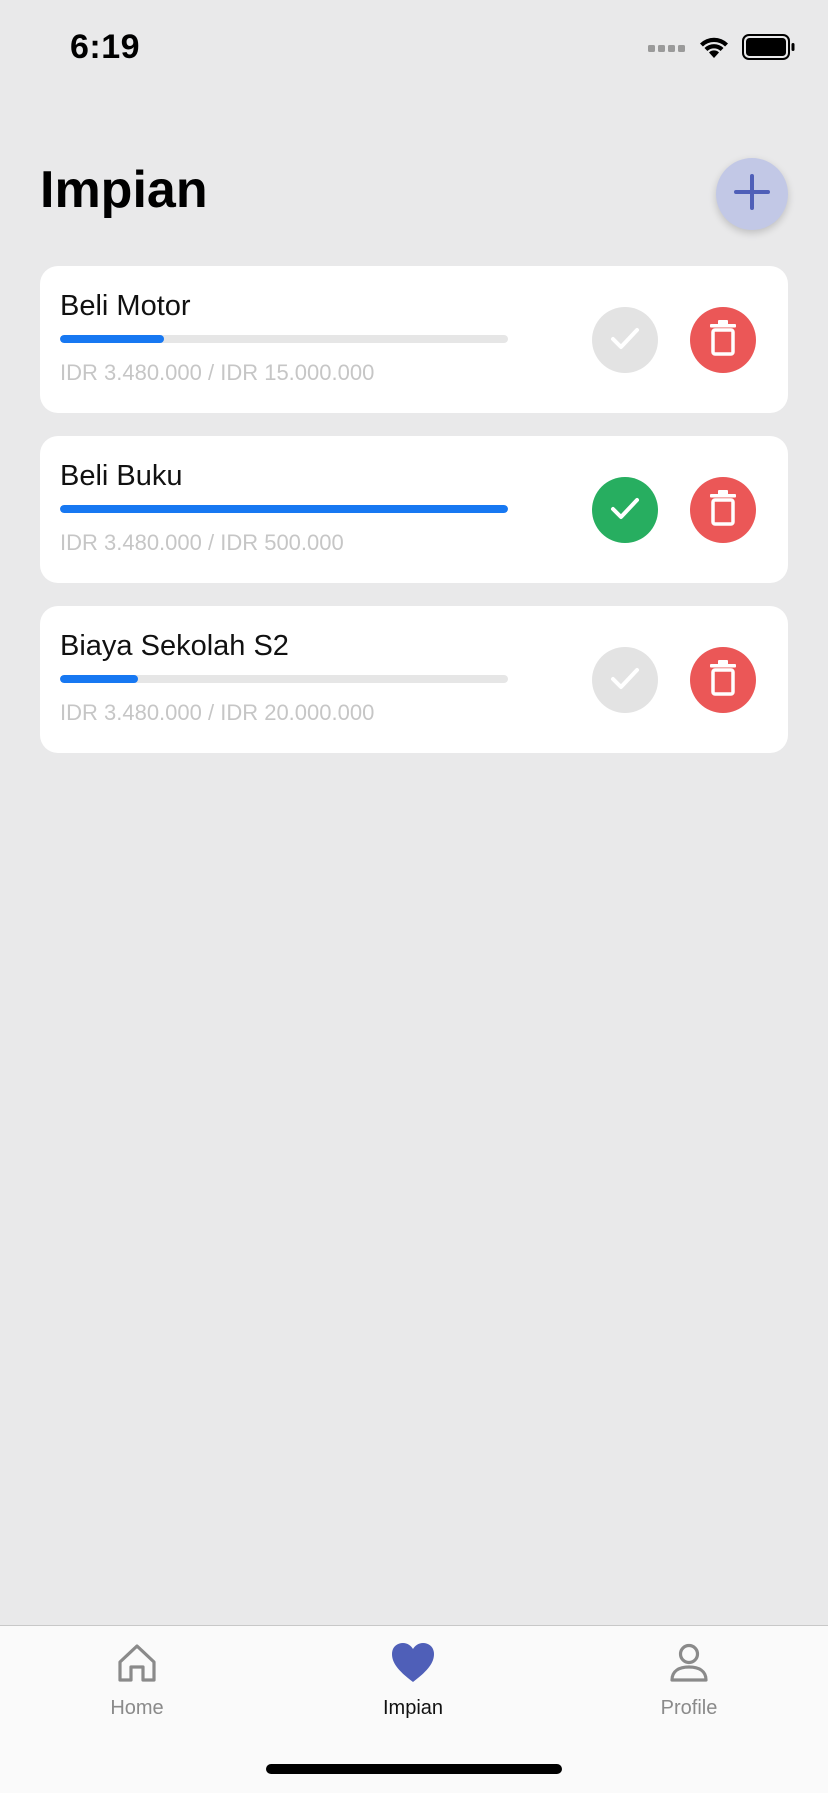 This screenshot has width=828, height=1793. I want to click on dream-name: Beli Buku, so click(121, 476).